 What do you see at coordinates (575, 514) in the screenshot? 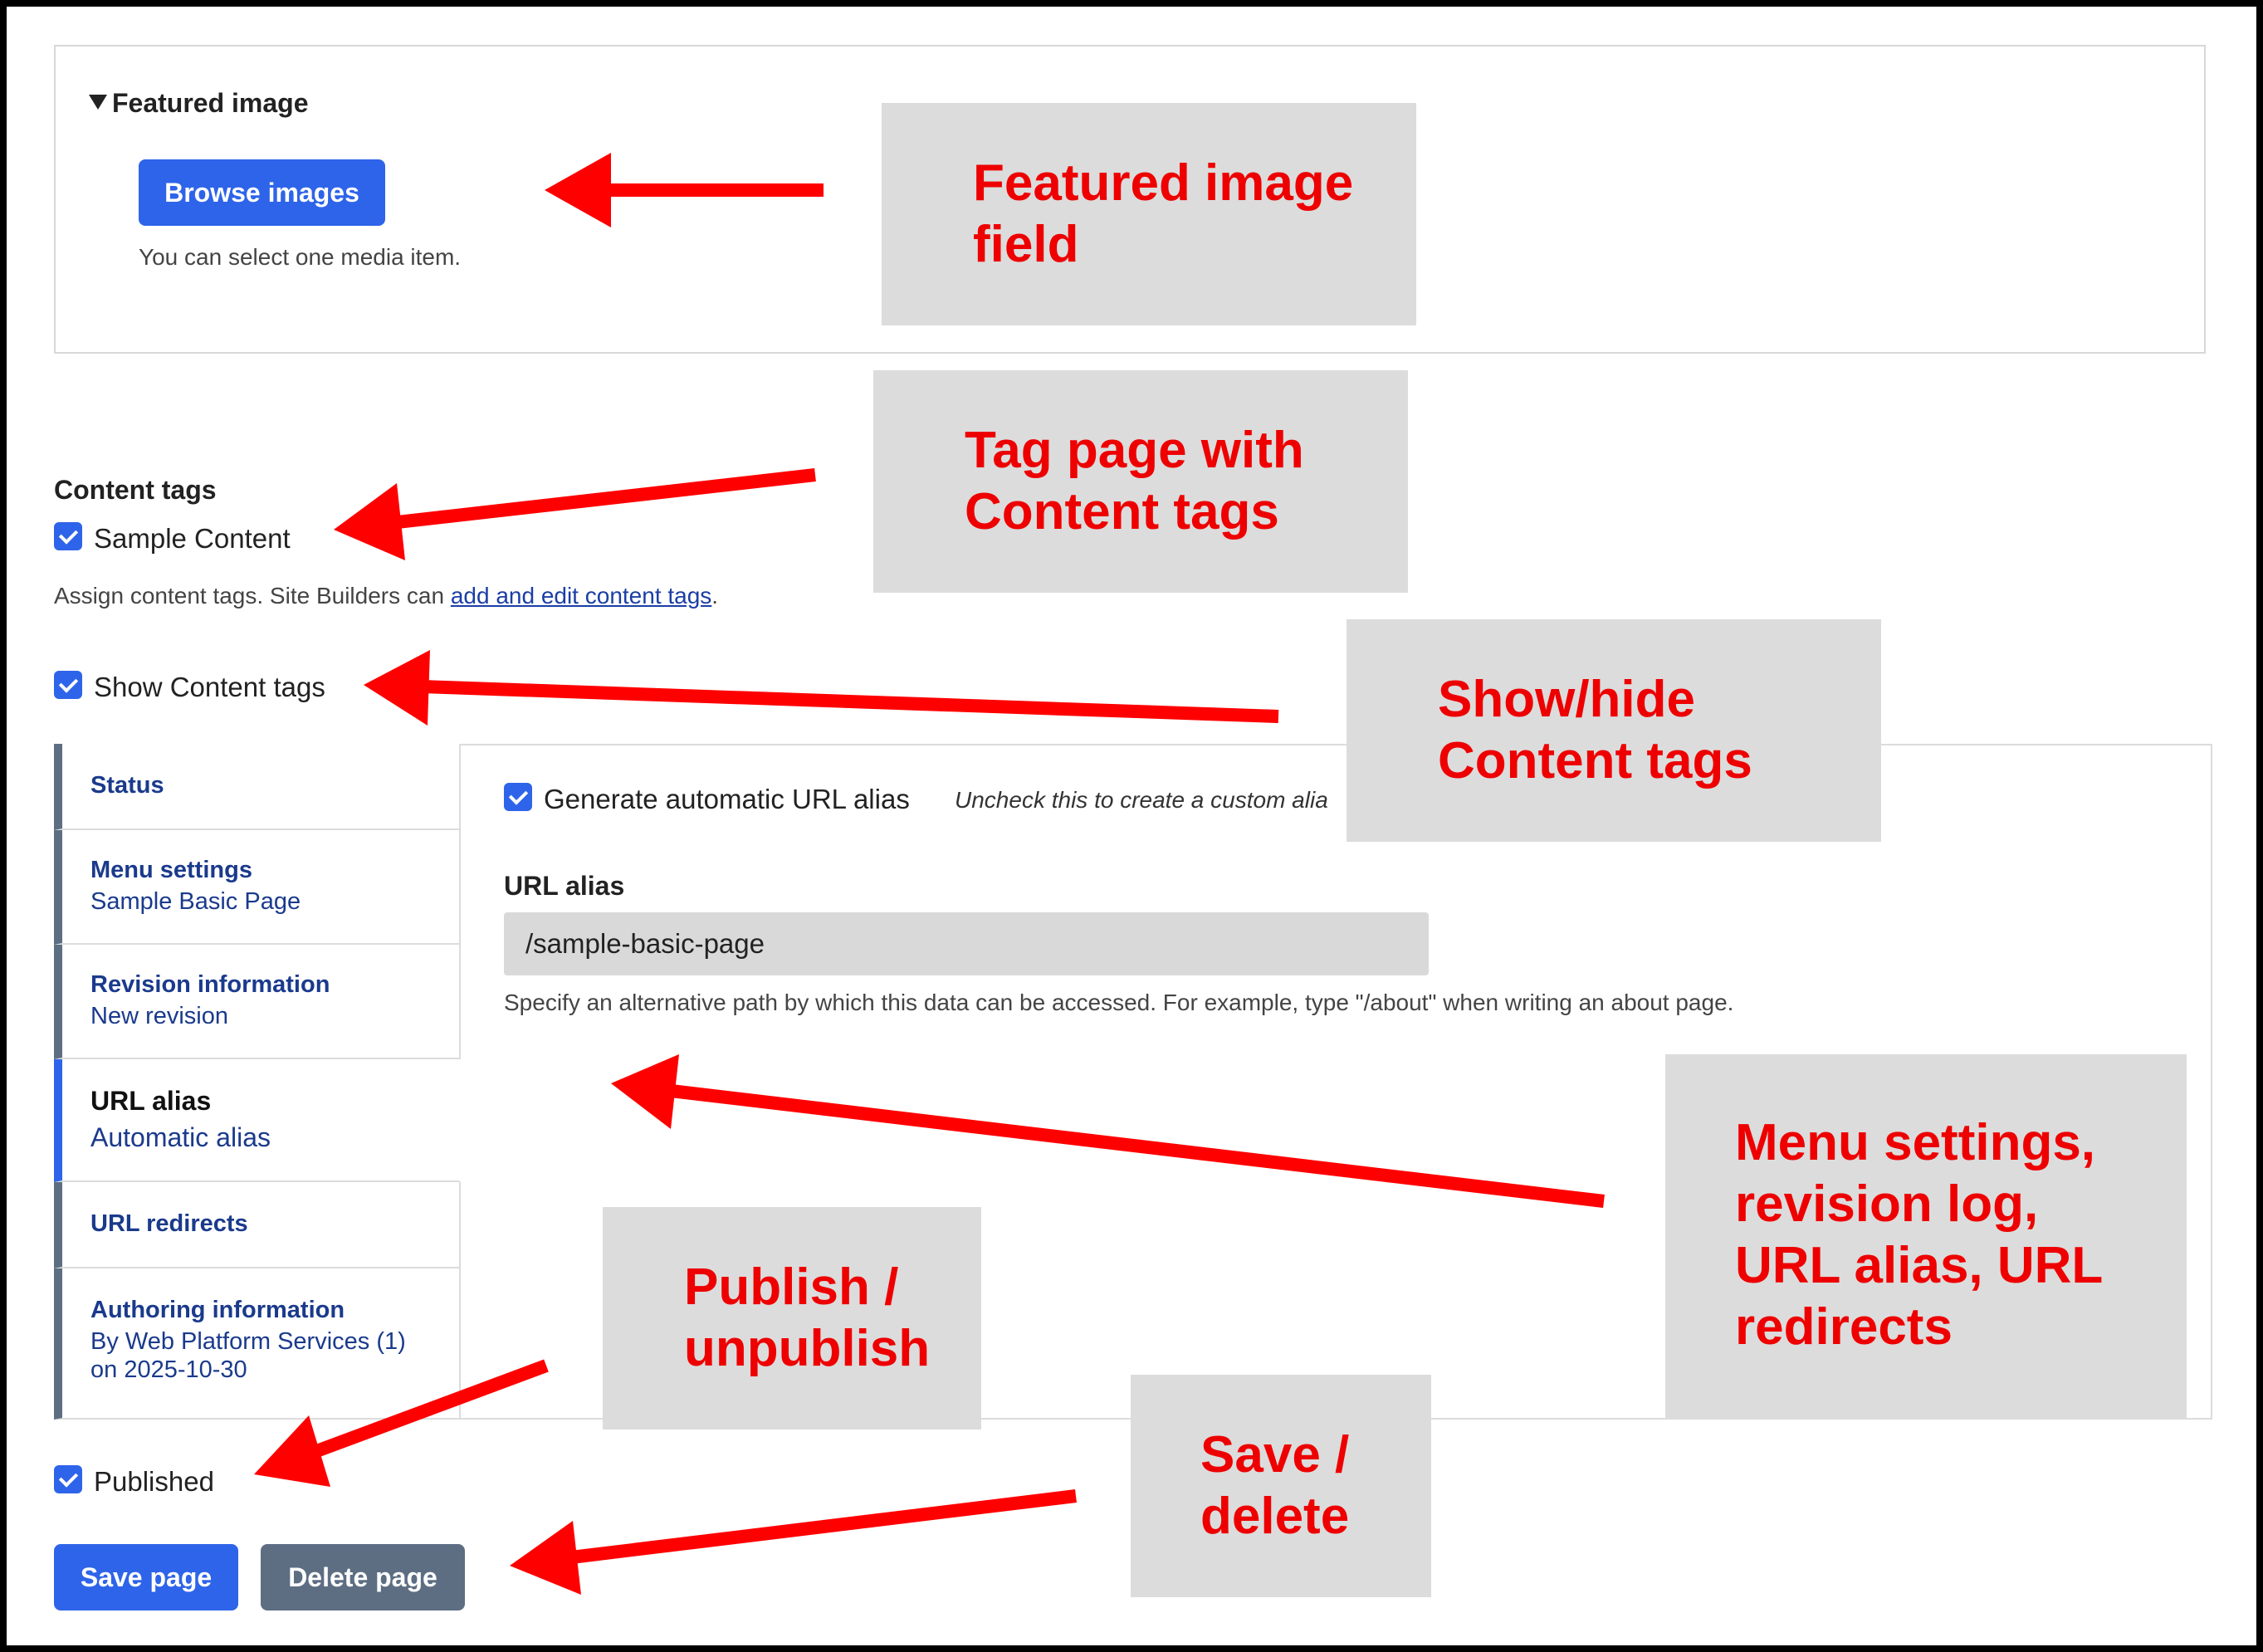
I see `arrow-content-tags` at bounding box center [575, 514].